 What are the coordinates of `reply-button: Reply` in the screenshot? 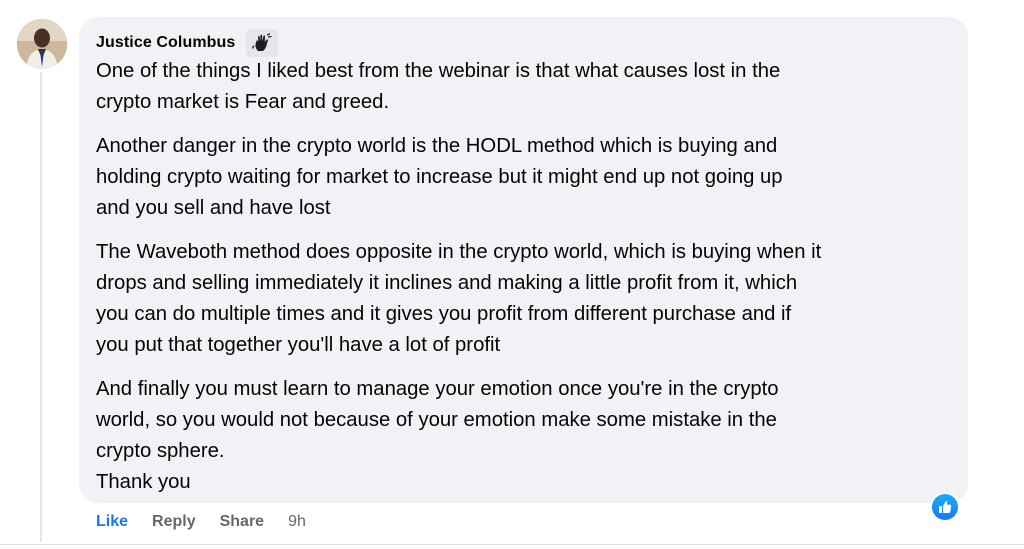 It's located at (174, 522).